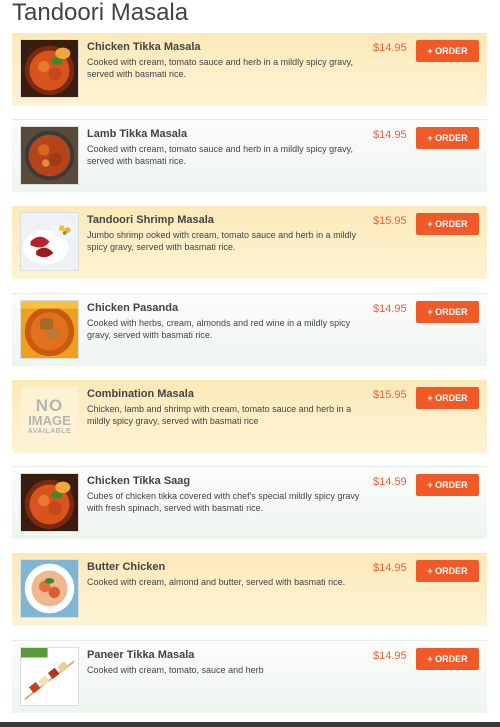 The width and height of the screenshot is (500, 727). I want to click on item-name: Chicken Tikka Masala, so click(144, 47).